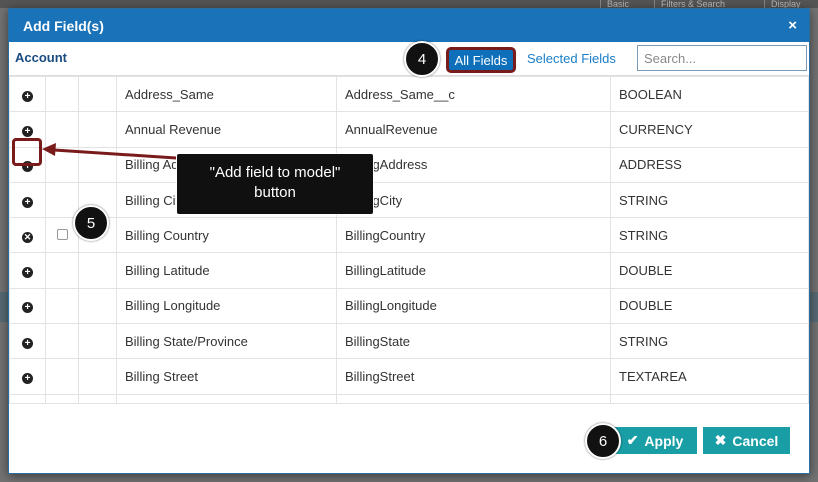 Image resolution: width=818 pixels, height=482 pixels. I want to click on cancel-button: ✖ Cancel, so click(746, 440).